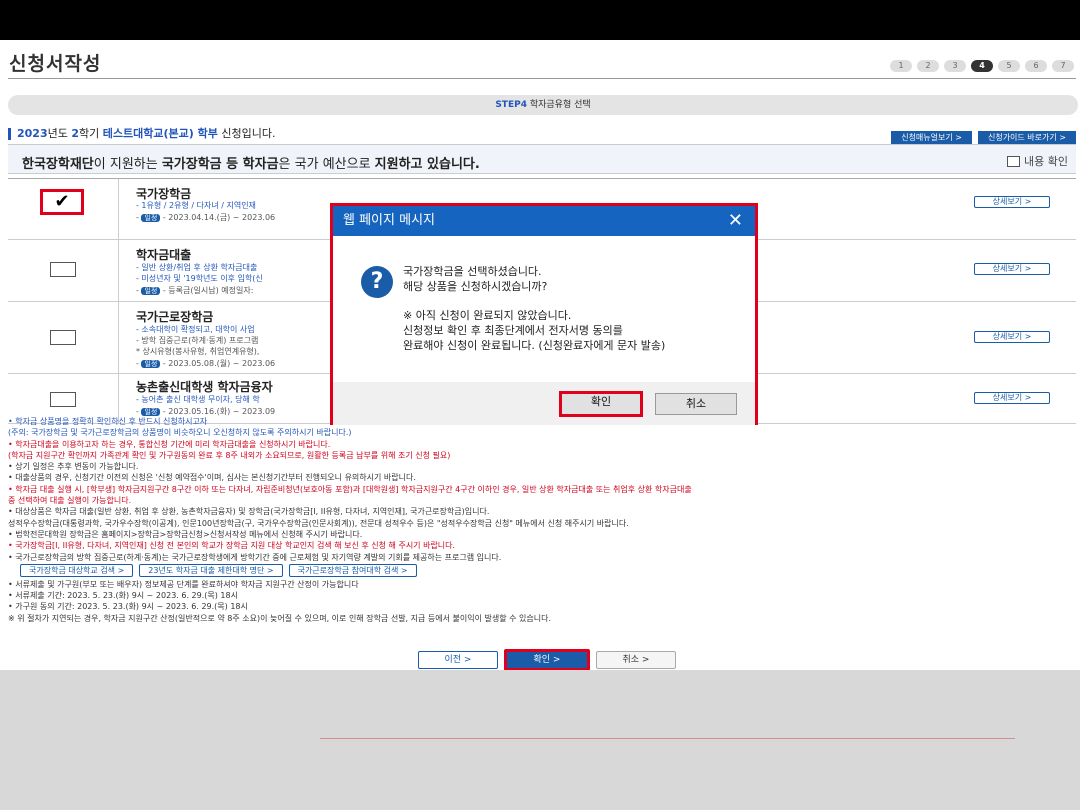 Image resolution: width=1080 pixels, height=810 pixels. What do you see at coordinates (197, 340) in the screenshot?
I see `product-desc-2: - 방학 집중근로(하계·동계) 프로그램` at bounding box center [197, 340].